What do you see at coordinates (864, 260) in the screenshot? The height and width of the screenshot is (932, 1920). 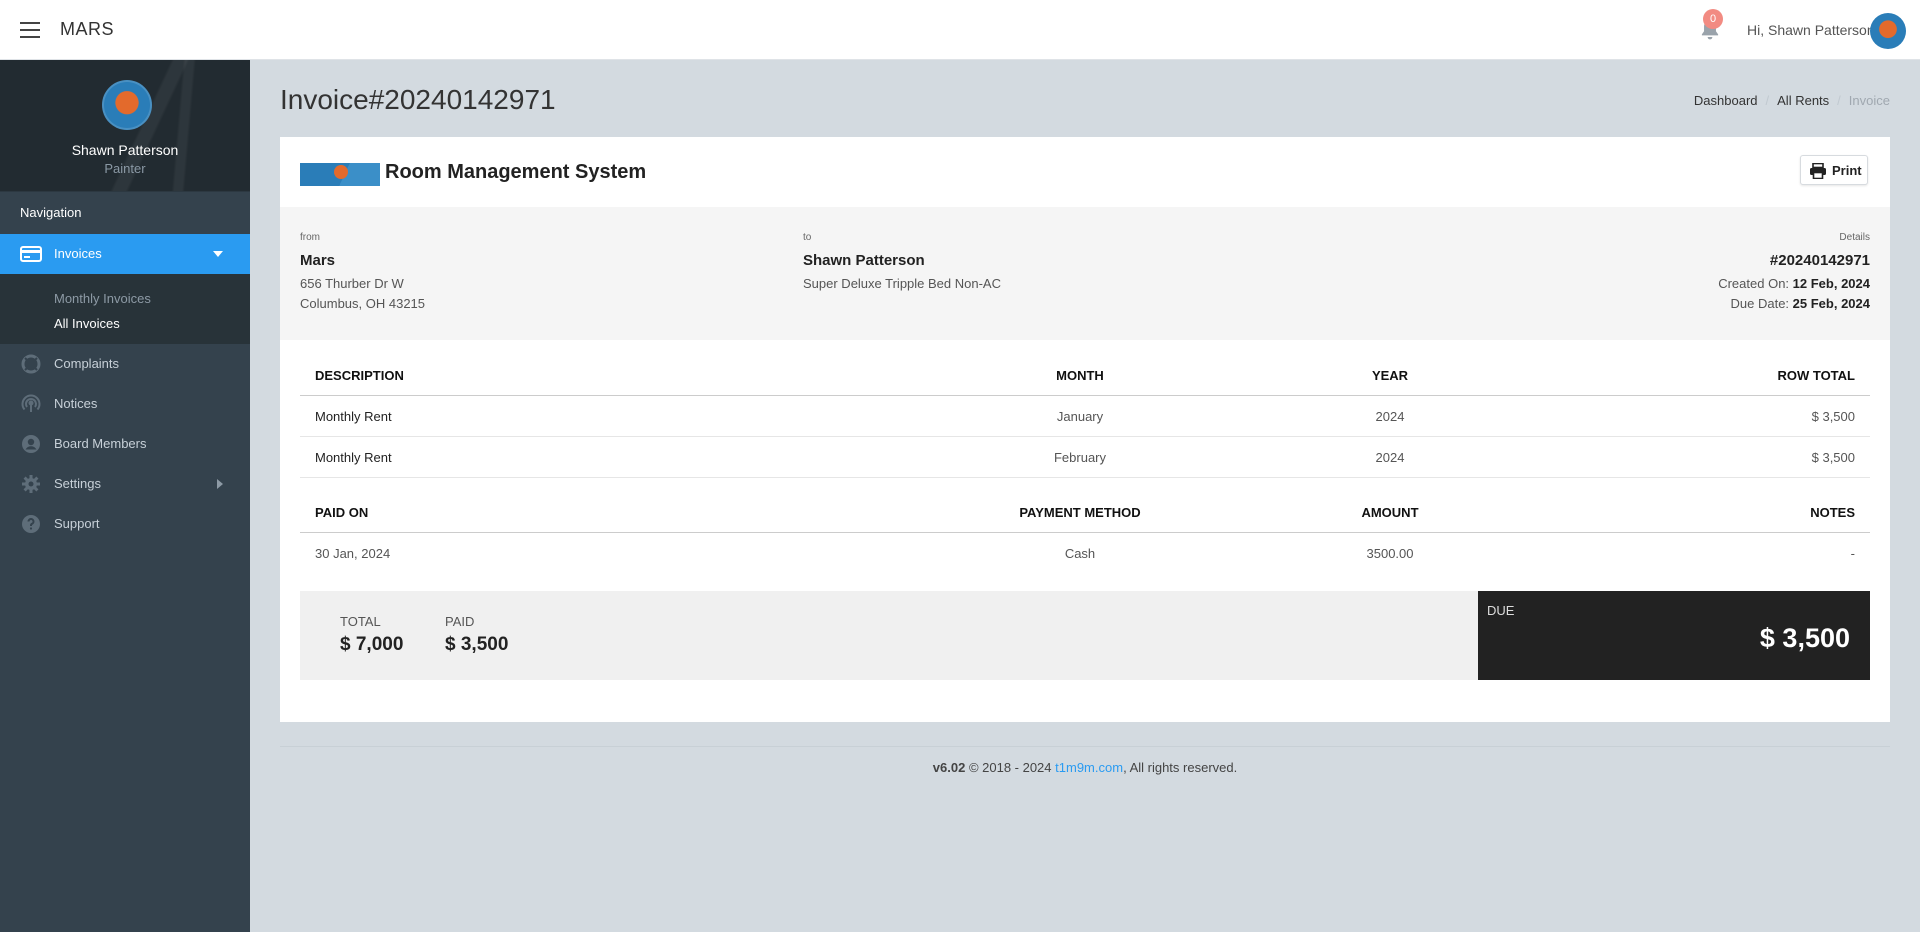 I see `to-name: Shawn Patterson` at bounding box center [864, 260].